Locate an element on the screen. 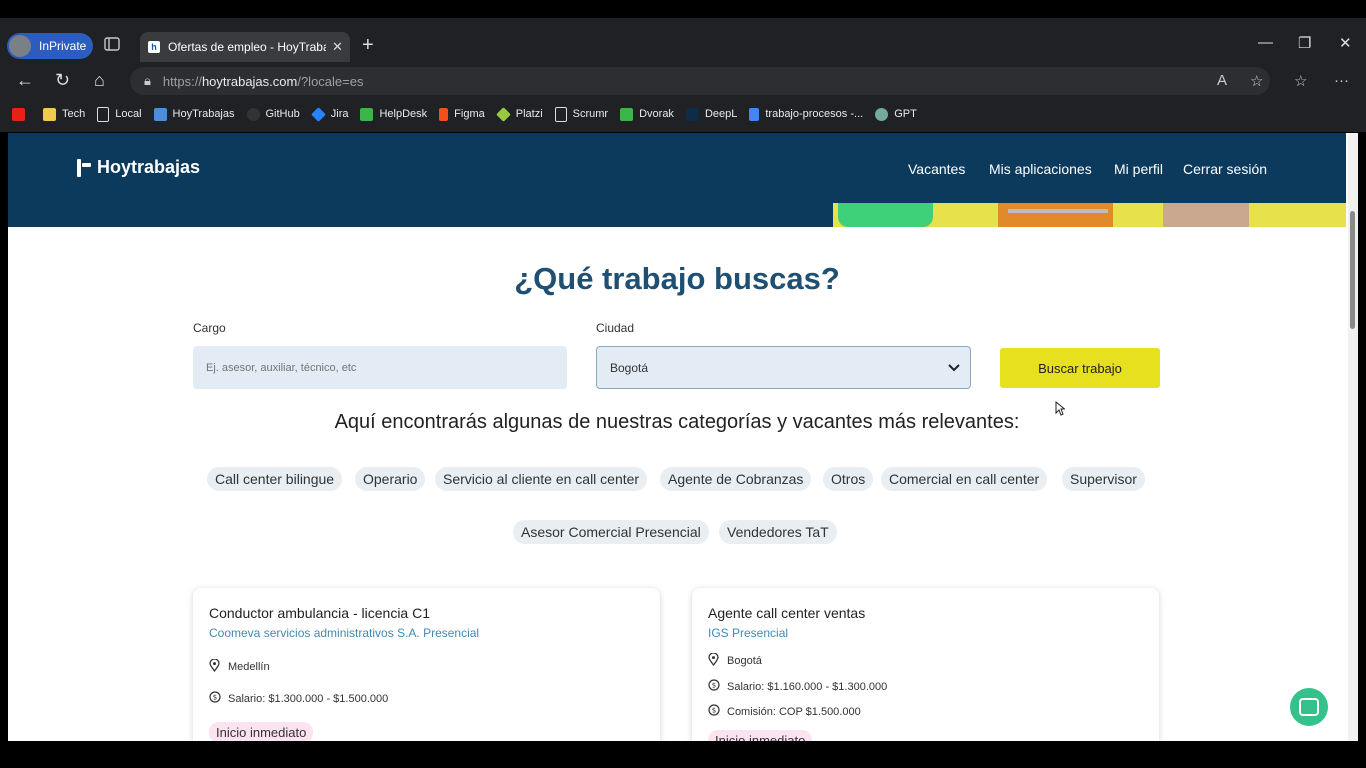 The height and width of the screenshot is (768, 1366). bookmark-label: Tech is located at coordinates (74, 114).